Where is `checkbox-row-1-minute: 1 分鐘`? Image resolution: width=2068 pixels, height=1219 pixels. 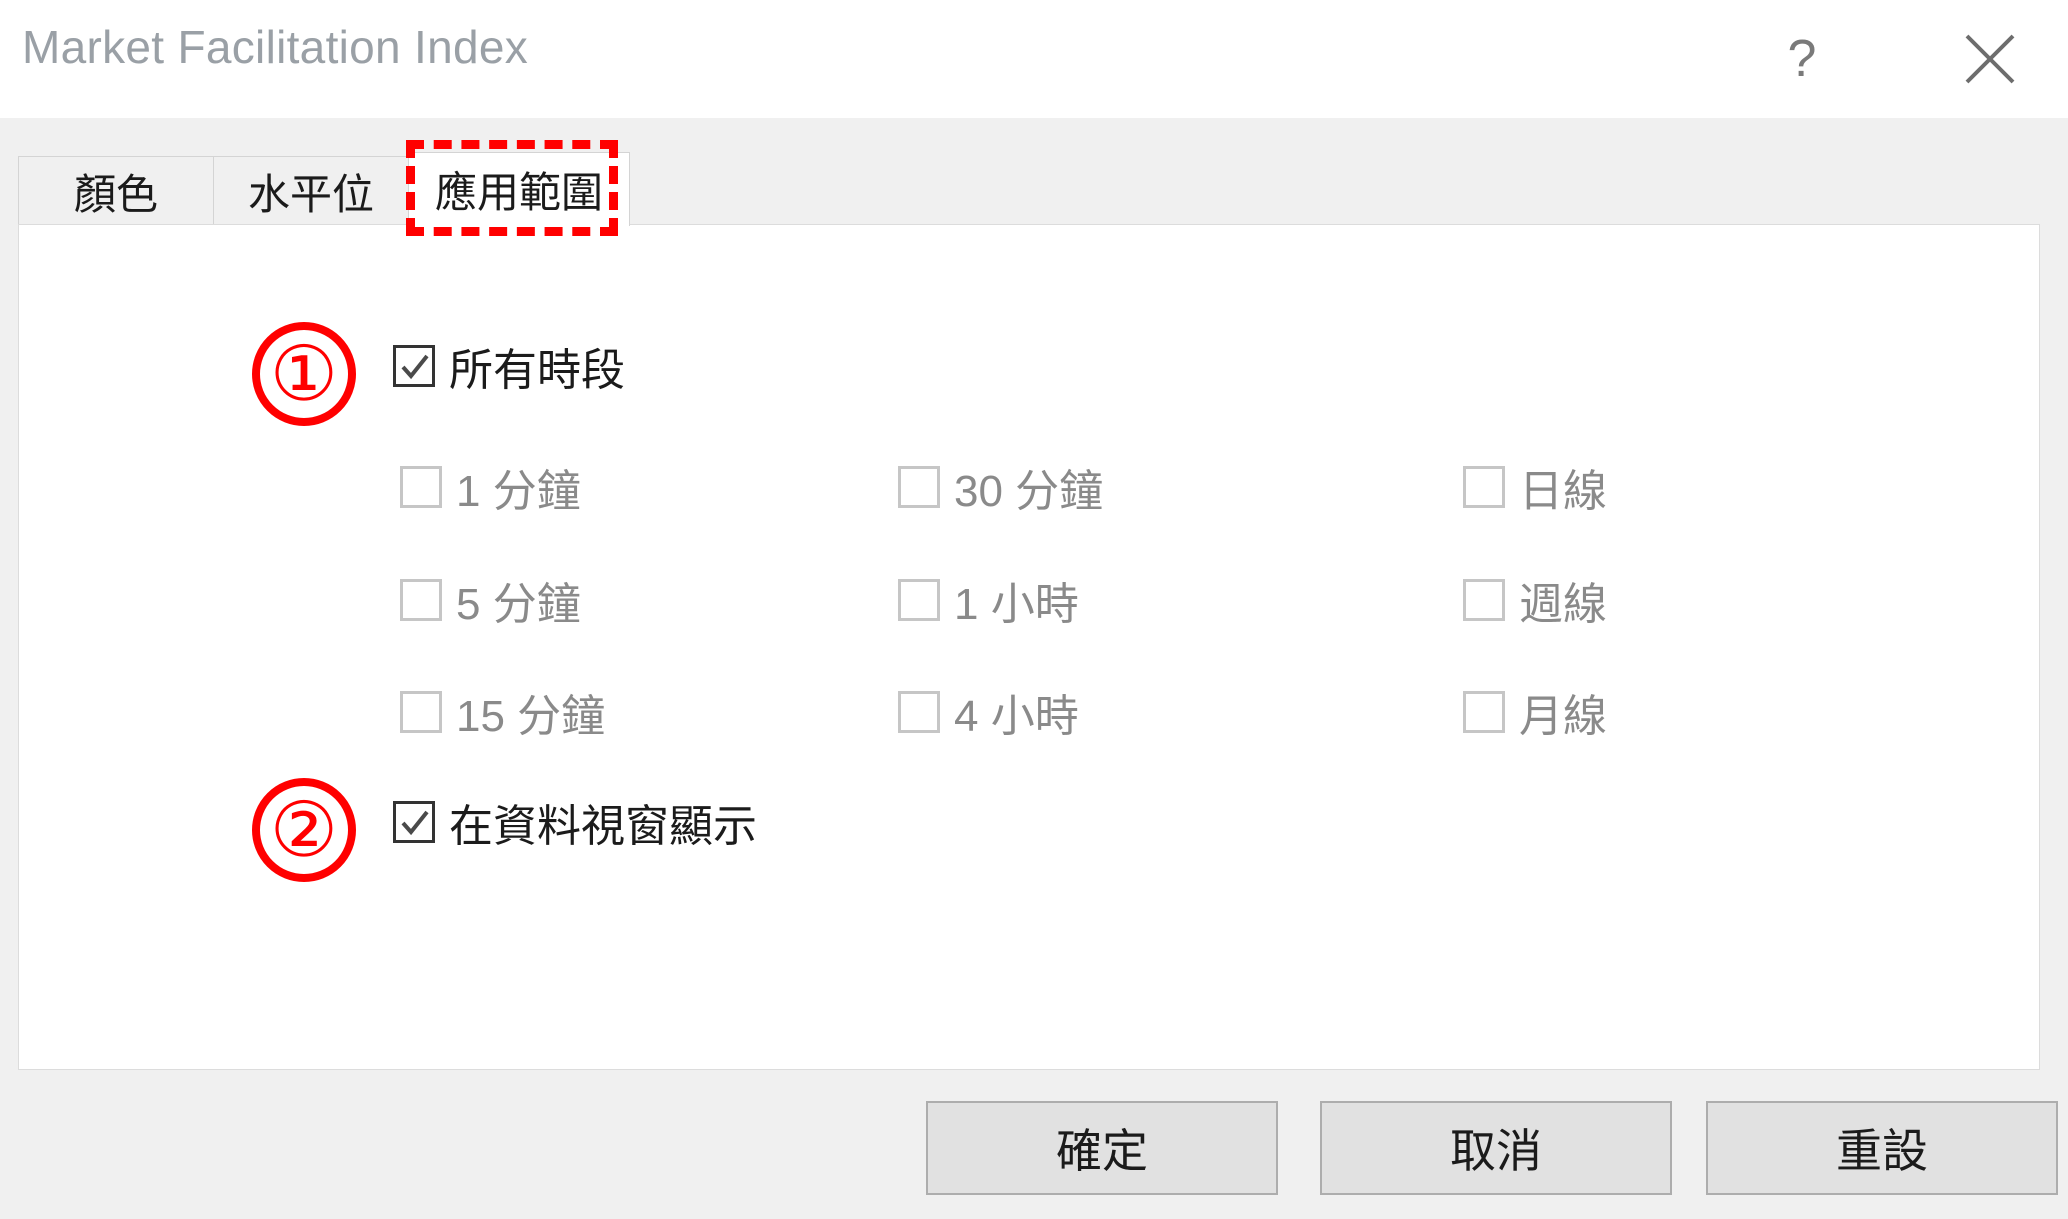 checkbox-row-1-minute: 1 分鐘 is located at coordinates (490, 487).